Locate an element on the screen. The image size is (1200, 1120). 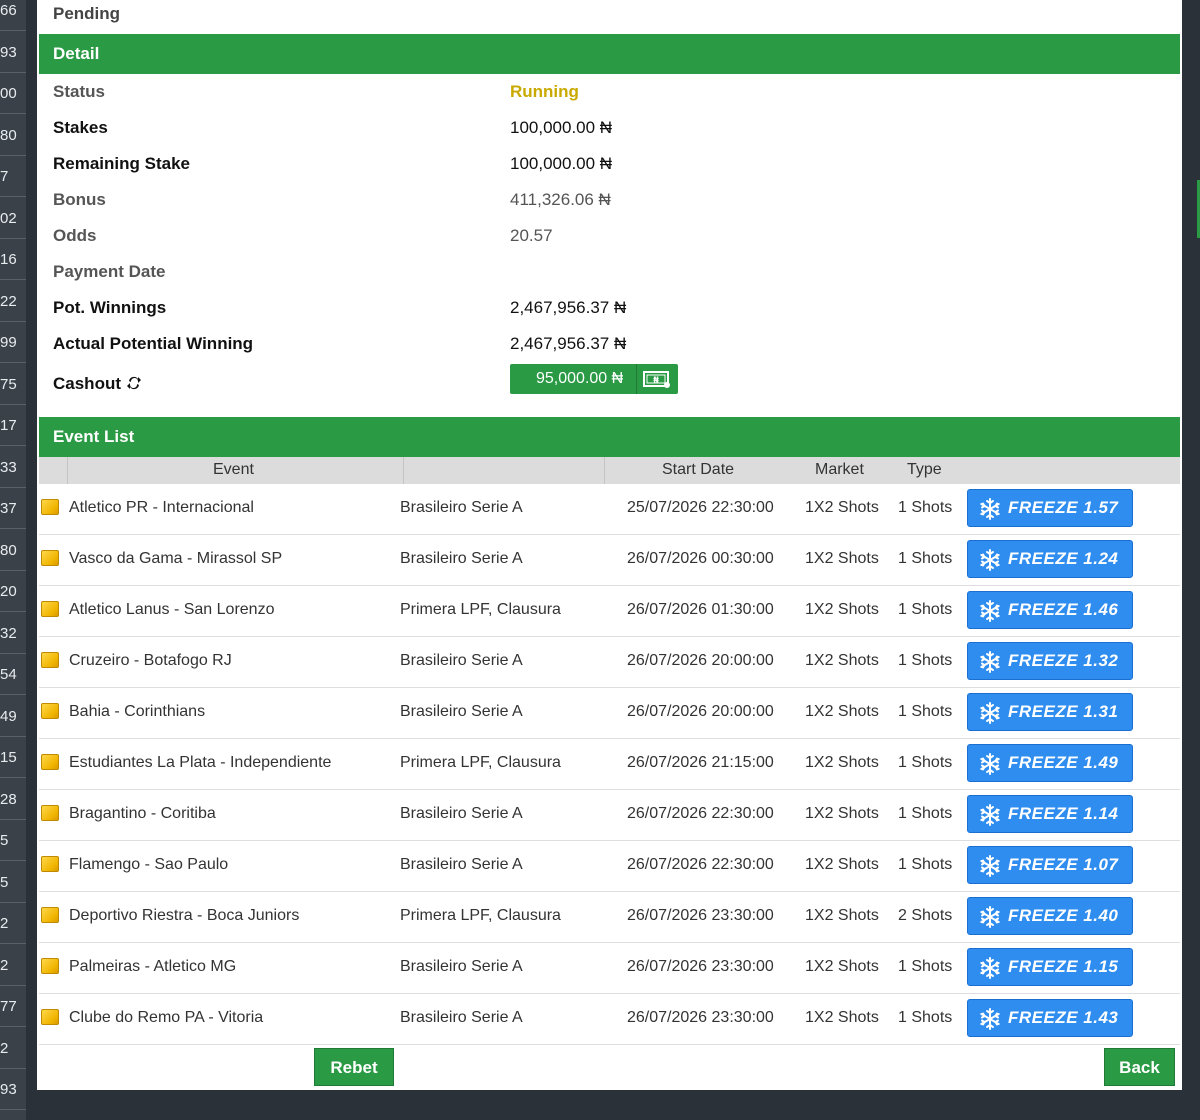
event-name: Flamengo - Sao Paulo is located at coordinates (149, 864).